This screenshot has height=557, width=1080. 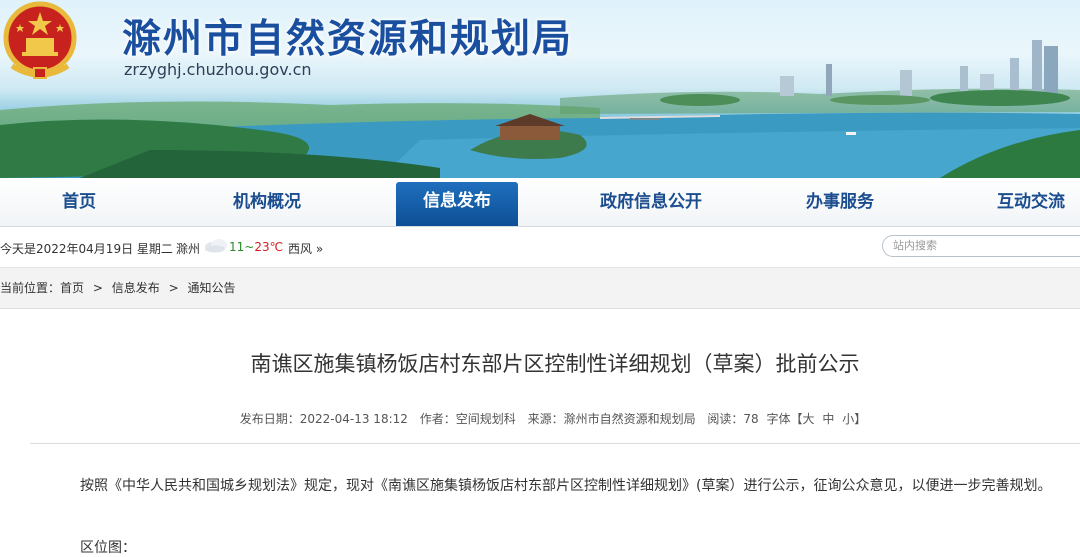 What do you see at coordinates (108, 548) in the screenshot?
I see `location-map-heading: 区位图：` at bounding box center [108, 548].